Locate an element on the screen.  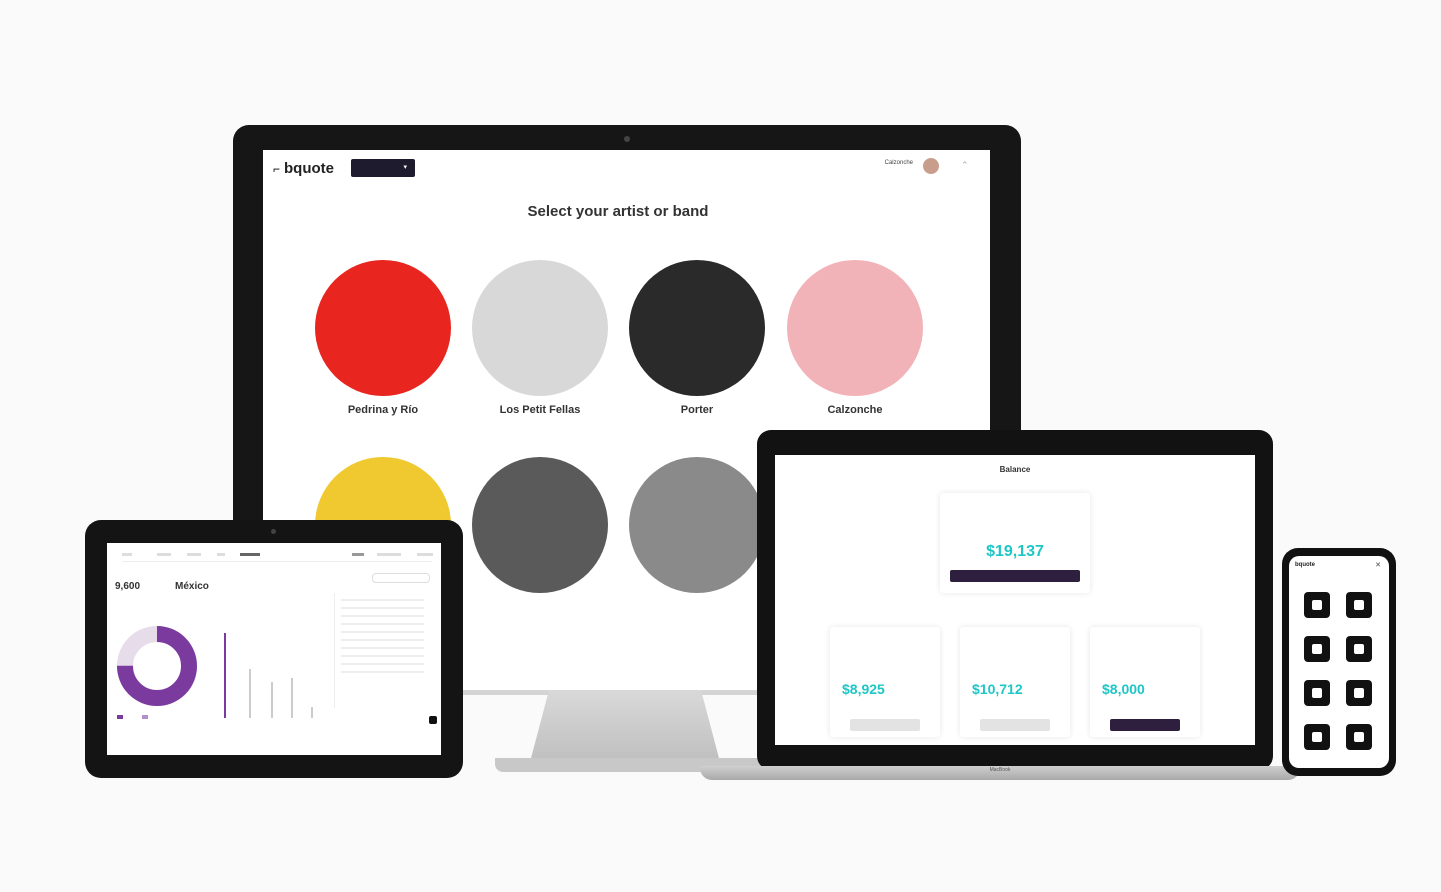
artist-card: Pedrina y Río is located at coordinates (383, 339).